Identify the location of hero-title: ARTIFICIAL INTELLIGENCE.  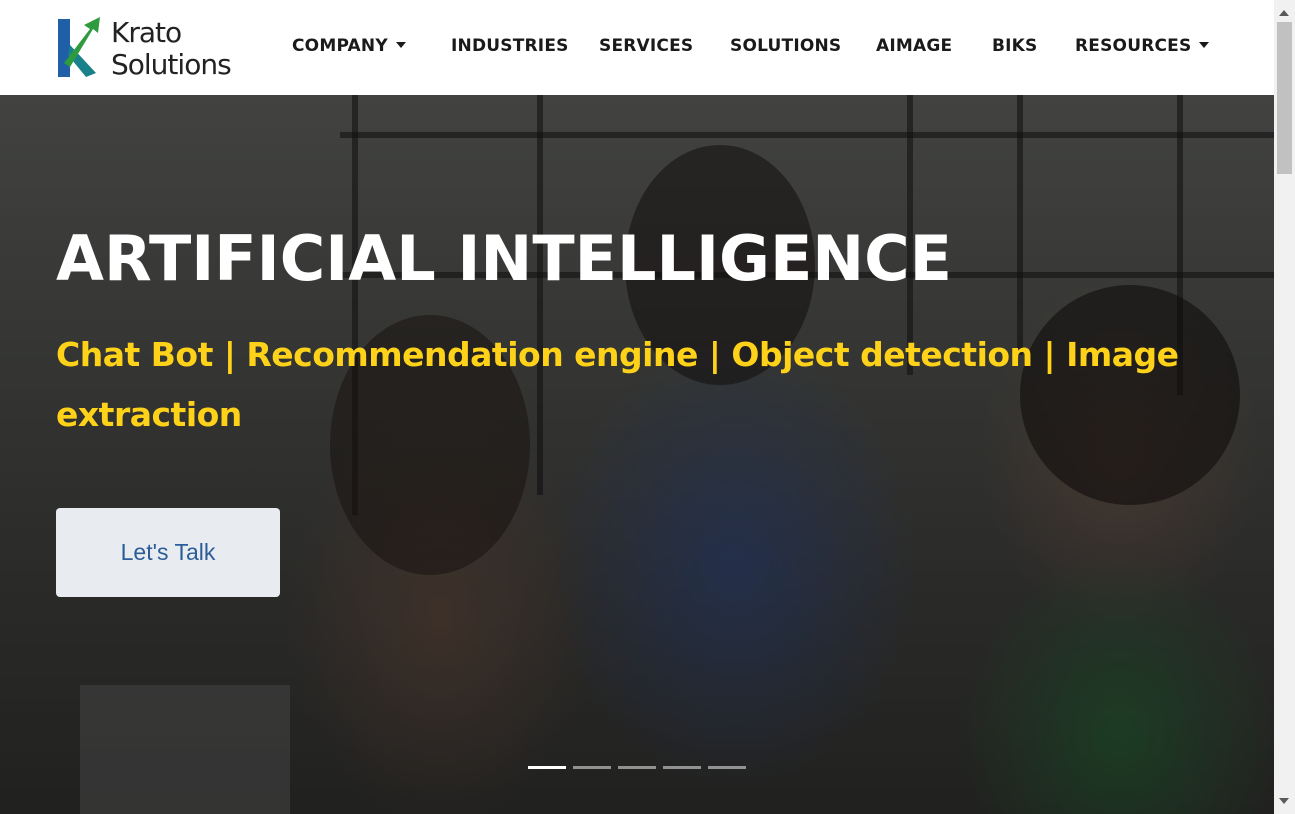
(504, 258).